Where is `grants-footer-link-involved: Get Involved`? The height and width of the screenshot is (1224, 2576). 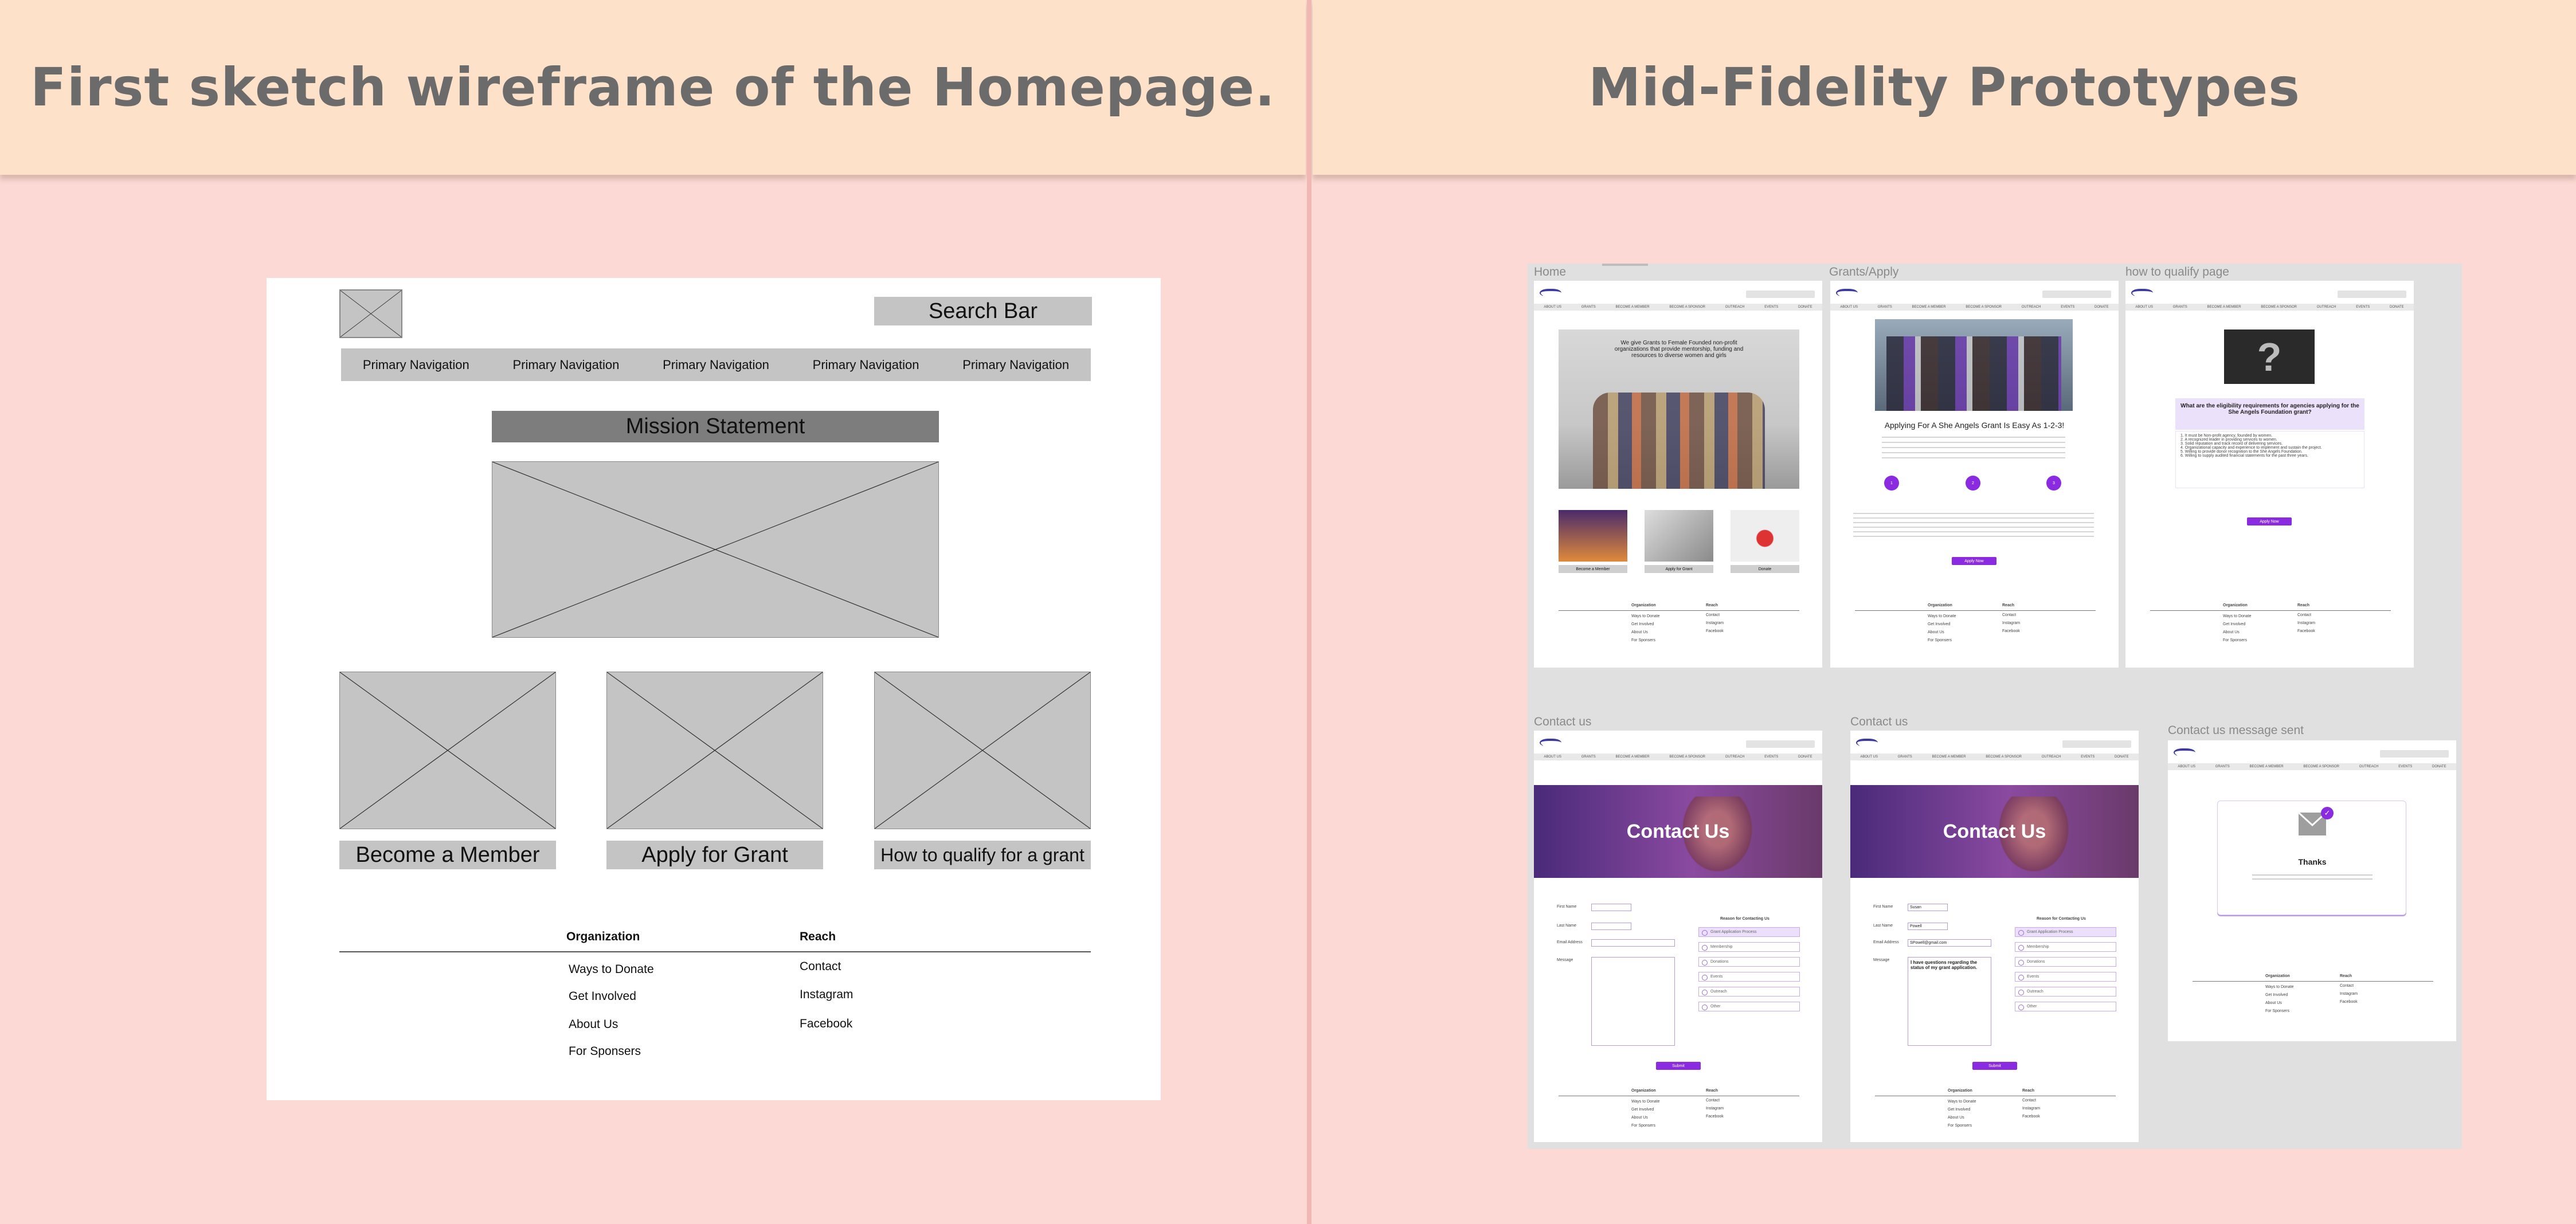
grants-footer-link-involved: Get Involved is located at coordinates (1939, 624).